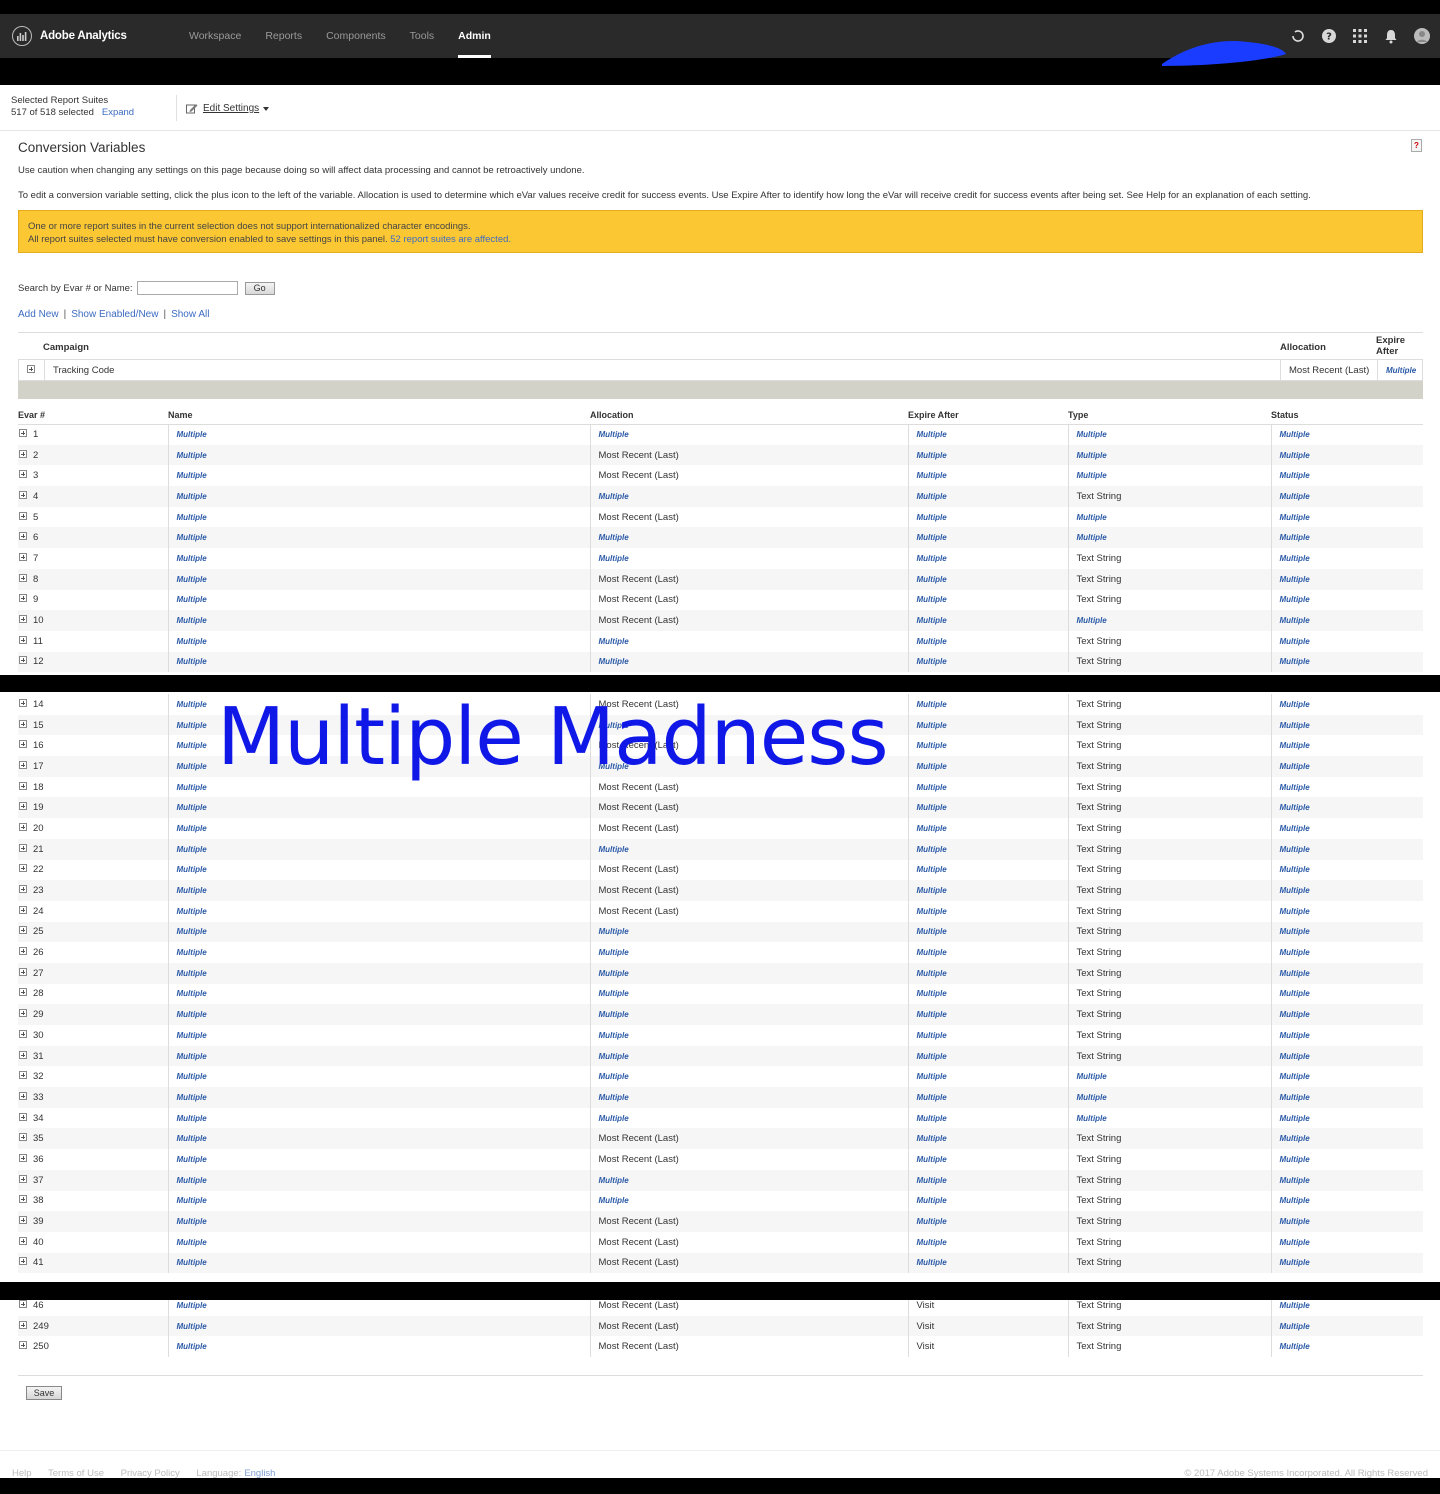  Describe the element at coordinates (259, 288) in the screenshot. I see `go-button: Go` at that location.